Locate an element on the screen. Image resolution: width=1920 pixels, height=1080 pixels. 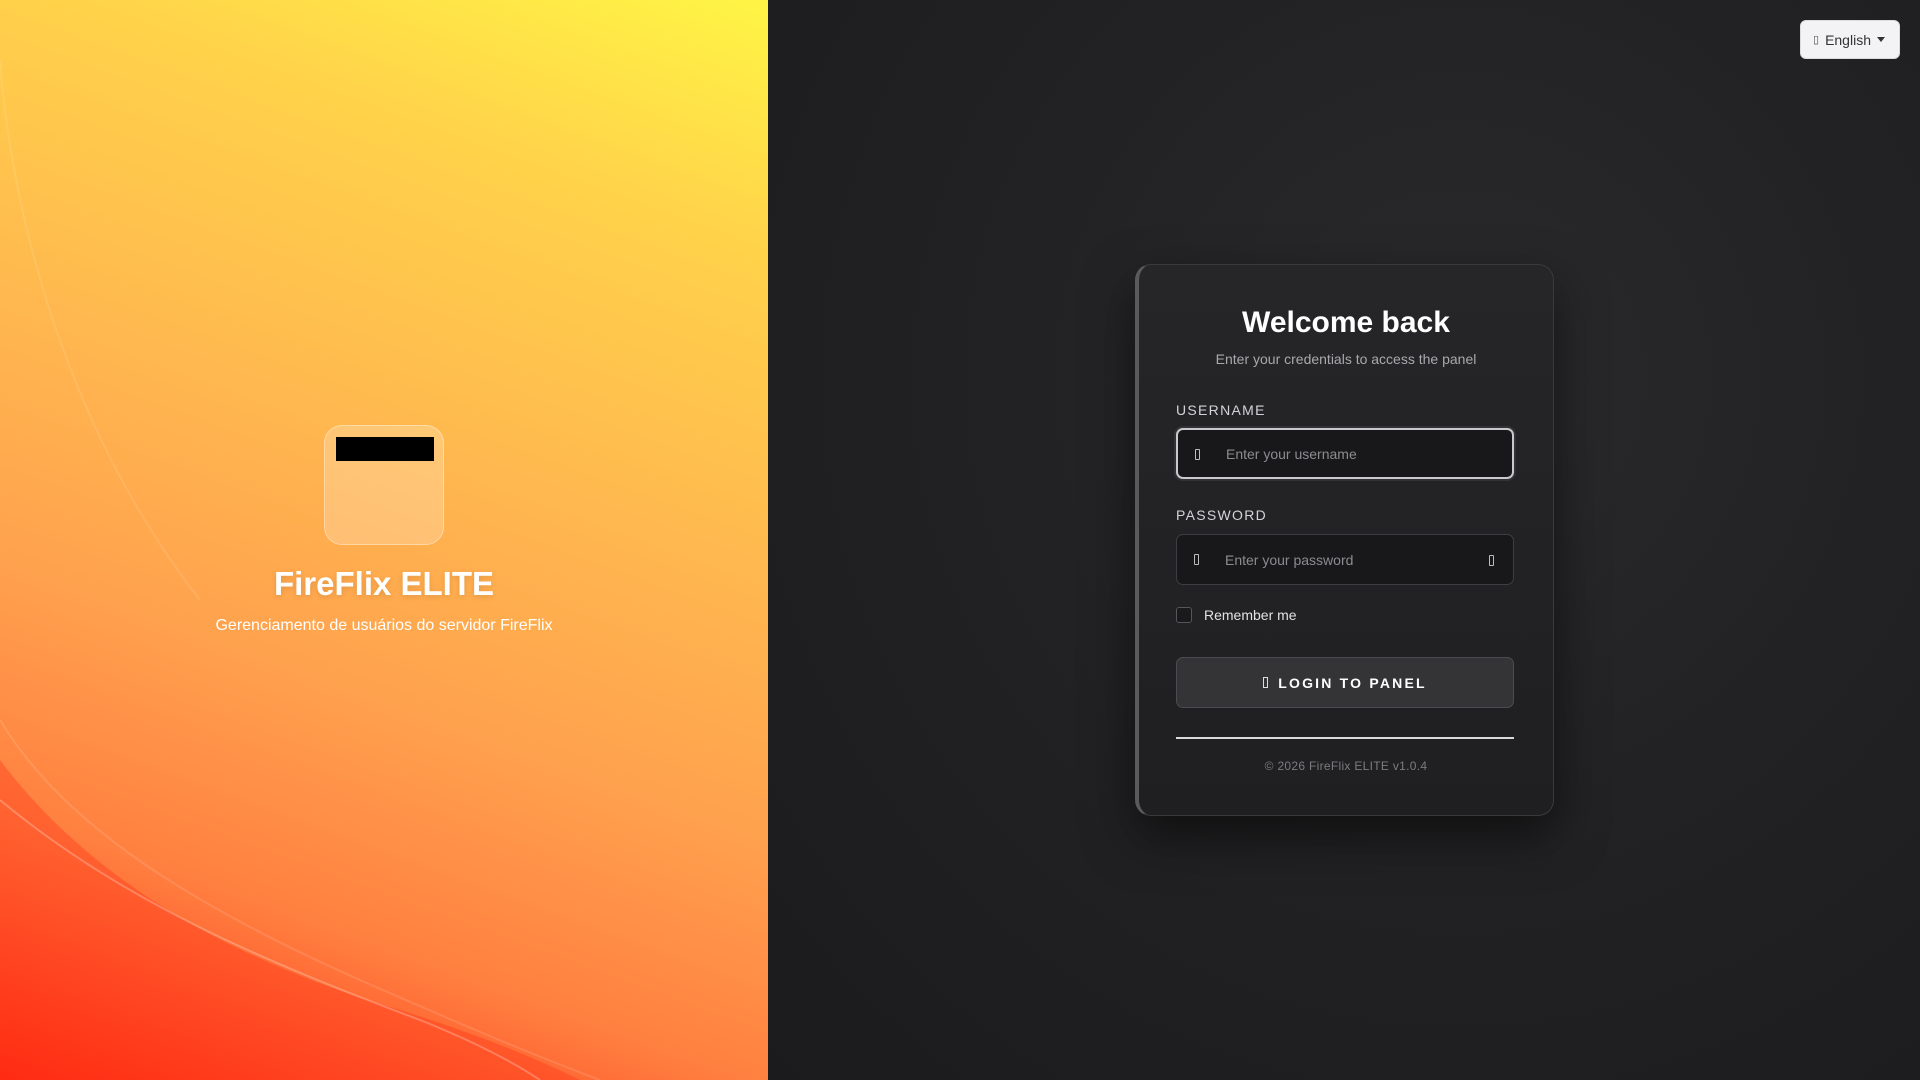
login-button: LOGIN TO PANEL is located at coordinates (1345, 682).